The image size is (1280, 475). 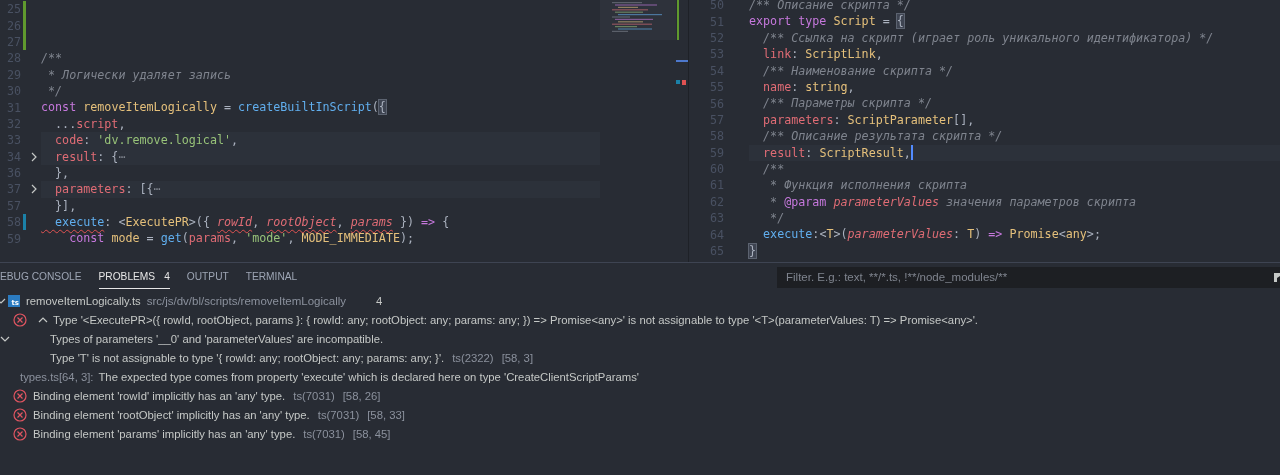 I want to click on panel-tab: EBUG CONSOLE, so click(x=41, y=277).